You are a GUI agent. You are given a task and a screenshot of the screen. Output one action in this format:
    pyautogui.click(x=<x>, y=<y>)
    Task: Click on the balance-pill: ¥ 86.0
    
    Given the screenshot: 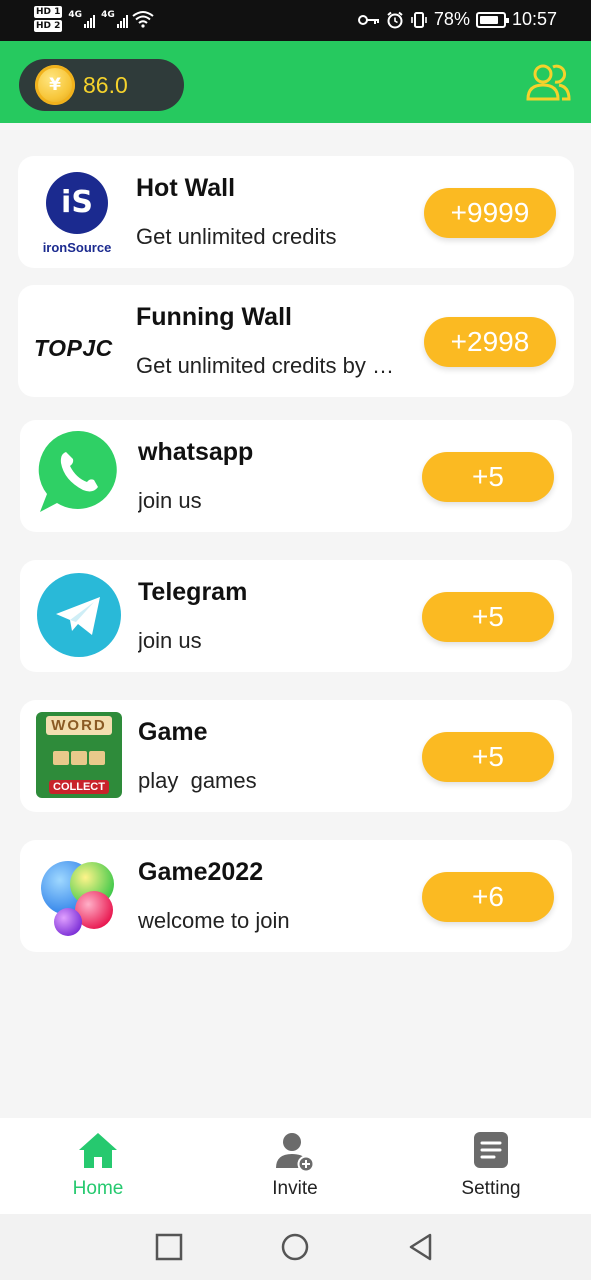 What is the action you would take?
    pyautogui.click(x=101, y=85)
    